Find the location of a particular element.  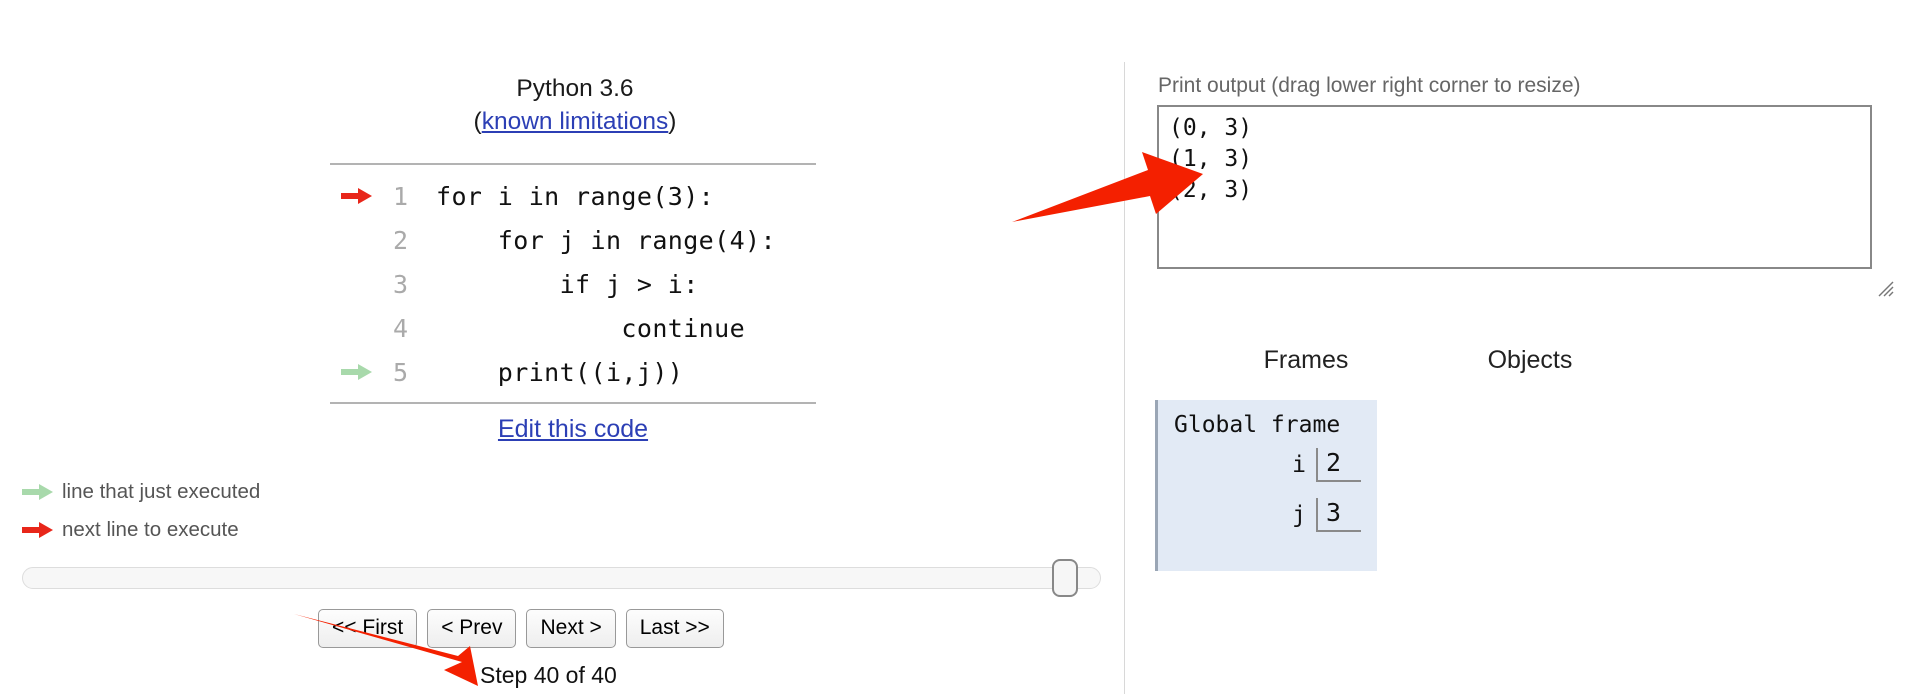

last-button: Last >> is located at coordinates (674, 629).